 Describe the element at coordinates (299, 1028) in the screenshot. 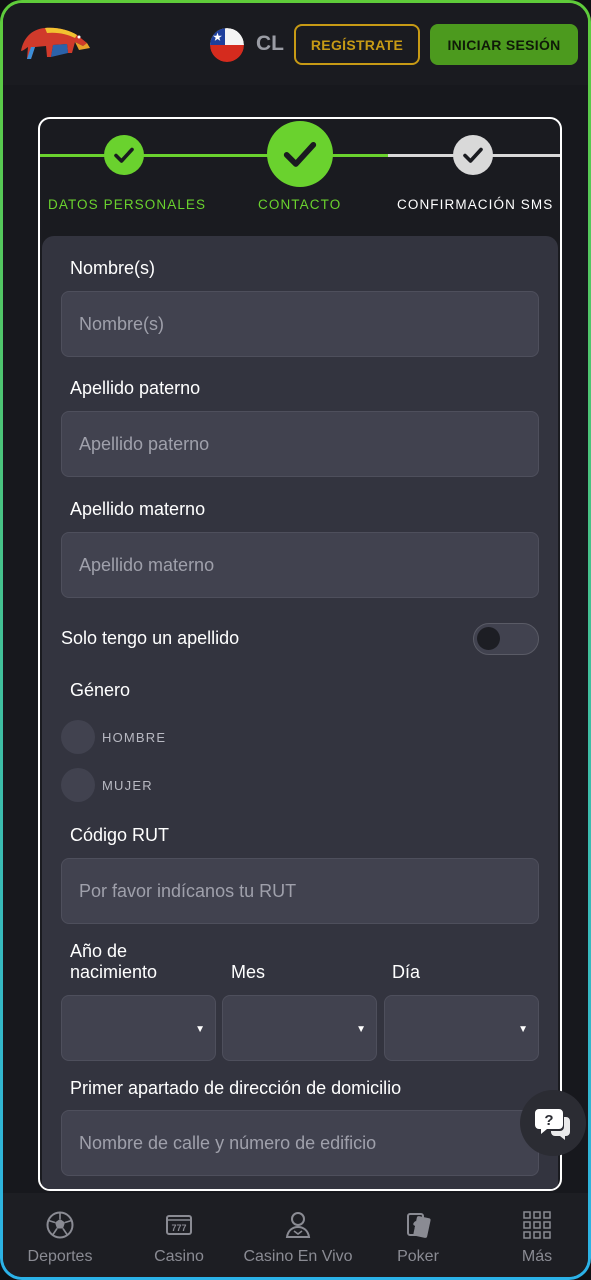

I see `birth-month-select: ▼` at that location.